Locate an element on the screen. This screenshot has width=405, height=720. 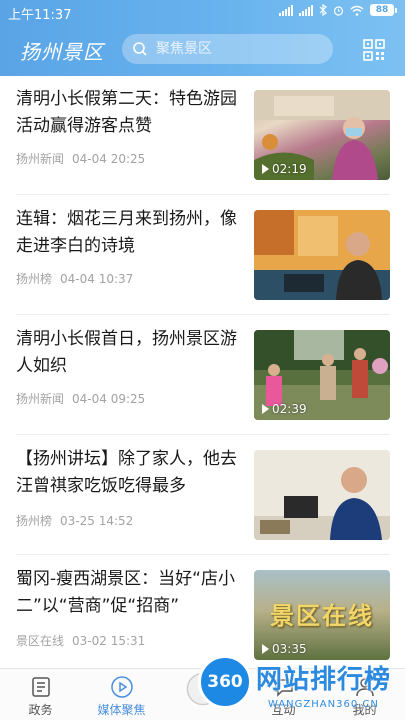
battery-icon: 88 is located at coordinates (383, 10).